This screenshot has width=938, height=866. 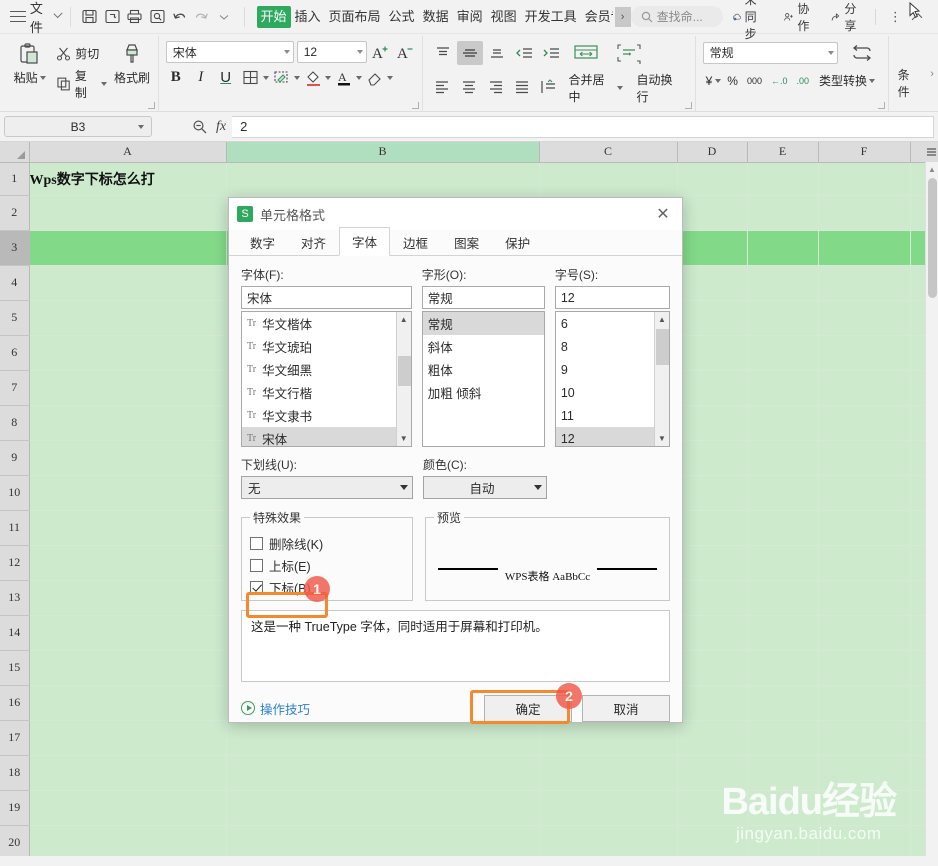 I want to click on cell-D15, so click(x=712, y=668).